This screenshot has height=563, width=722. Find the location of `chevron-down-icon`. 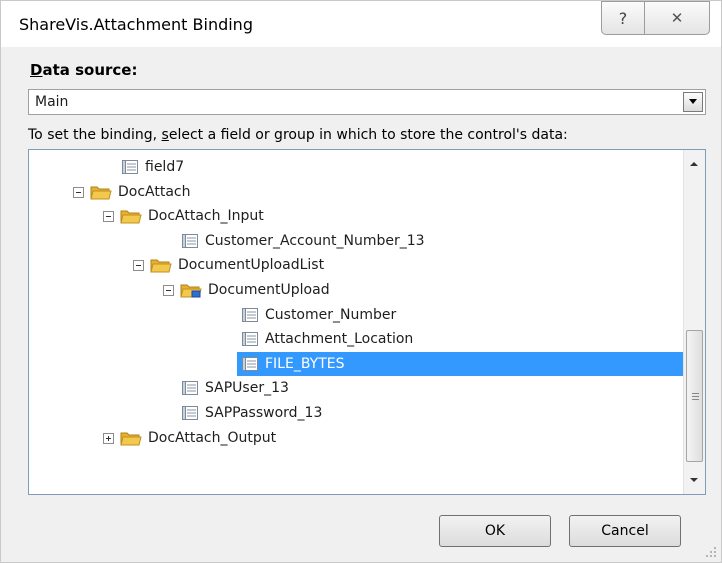

chevron-down-icon is located at coordinates (693, 101).